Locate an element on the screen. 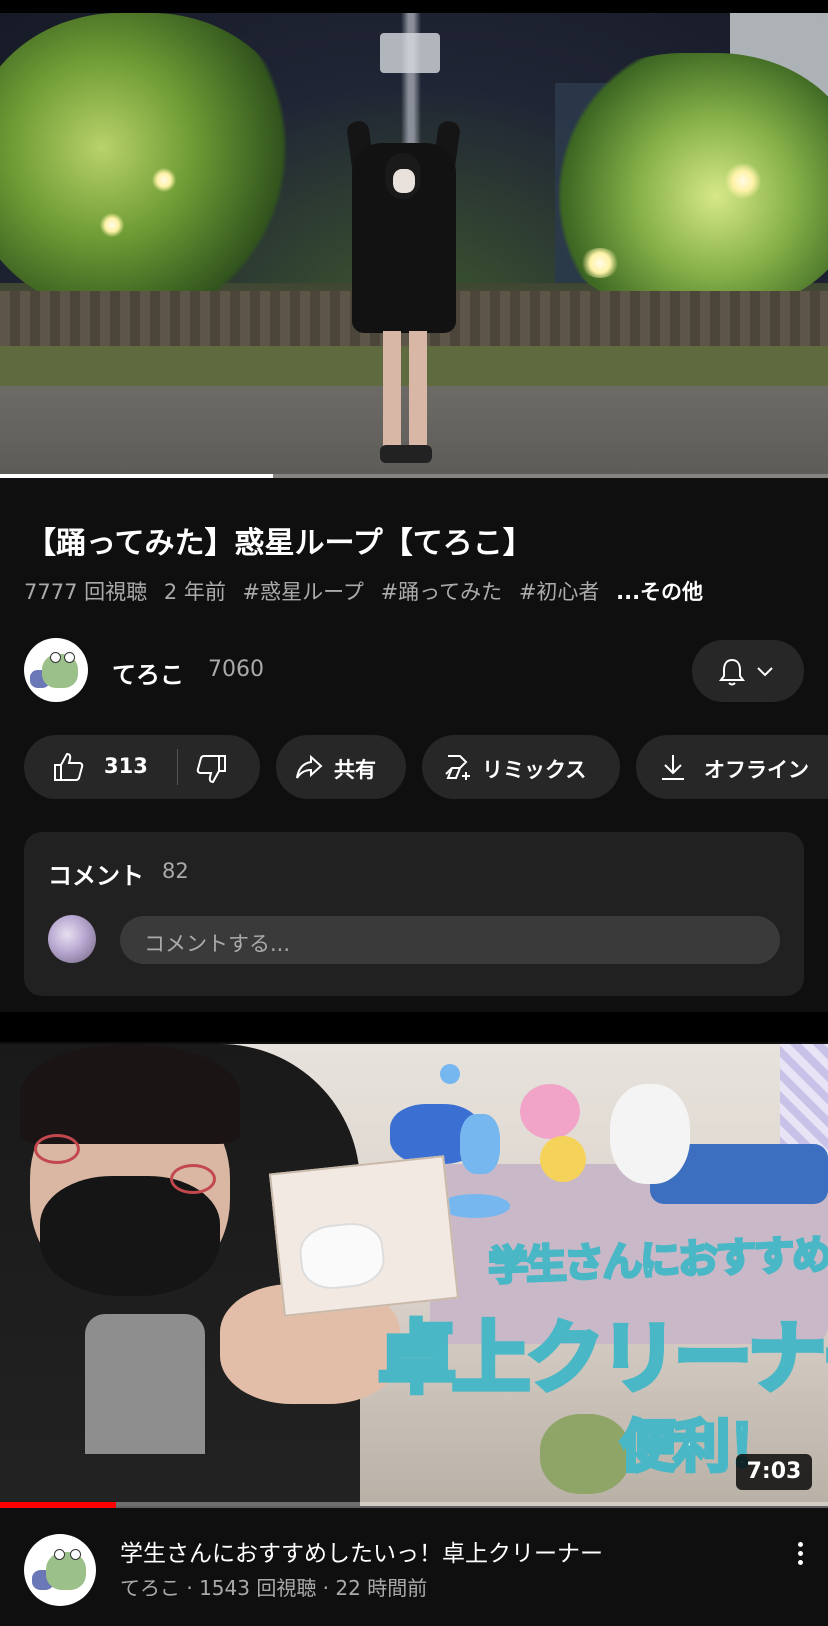 The height and width of the screenshot is (1626, 828). share-label: 共有 is located at coordinates (355, 770).